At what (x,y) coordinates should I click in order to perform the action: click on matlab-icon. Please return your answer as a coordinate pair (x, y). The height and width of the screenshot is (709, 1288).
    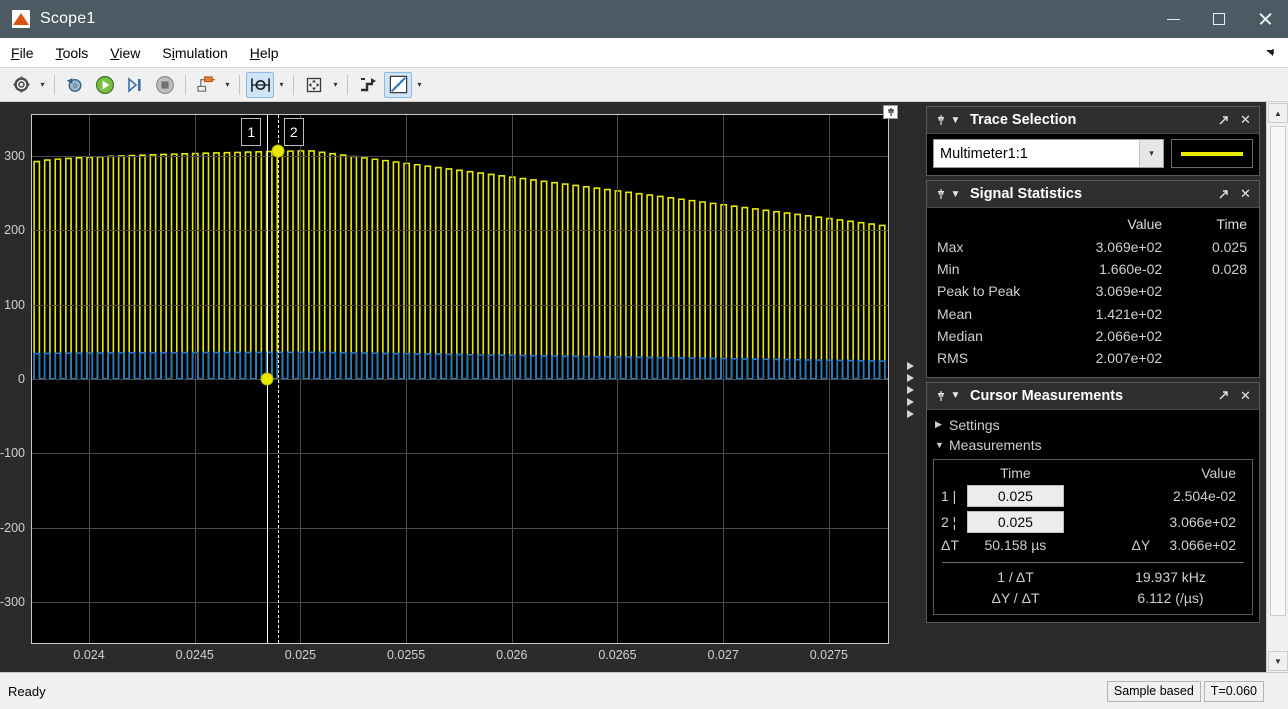
    Looking at the image, I should click on (21, 19).